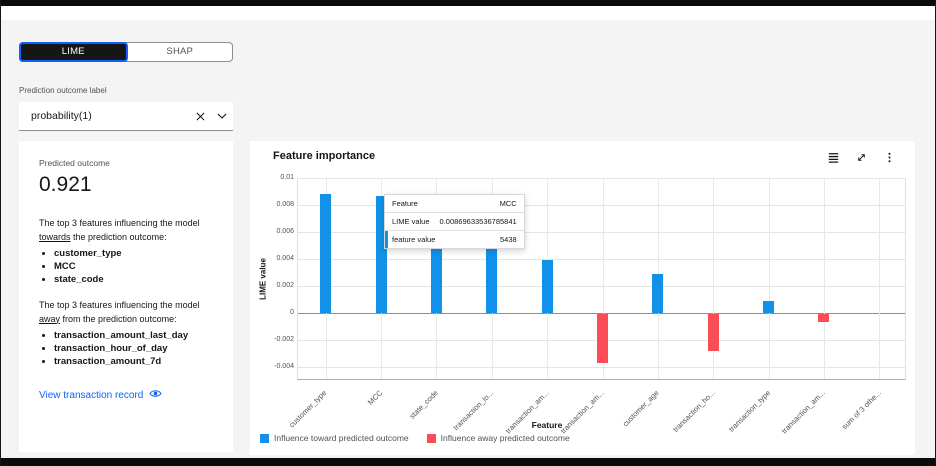 This screenshot has height=466, width=936. Describe the element at coordinates (423, 404) in the screenshot. I see `x-tick-label: state_code` at that location.